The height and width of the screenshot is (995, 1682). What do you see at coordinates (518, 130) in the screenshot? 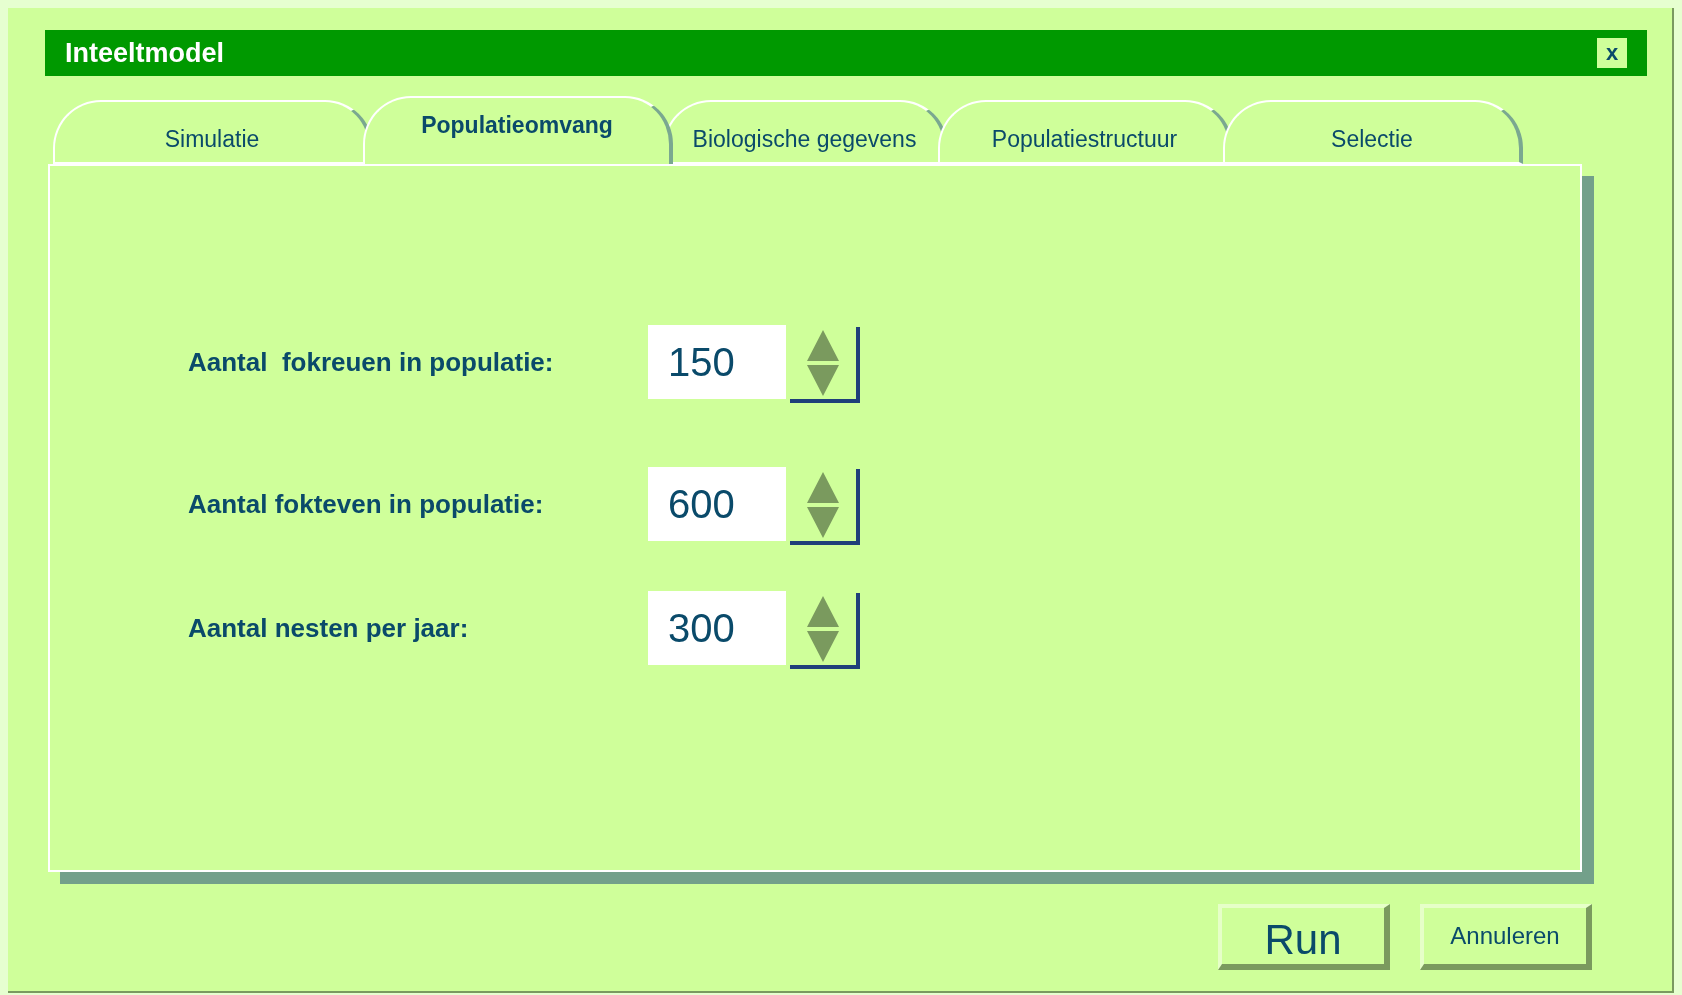
I see `tab: Populatieomvang` at bounding box center [518, 130].